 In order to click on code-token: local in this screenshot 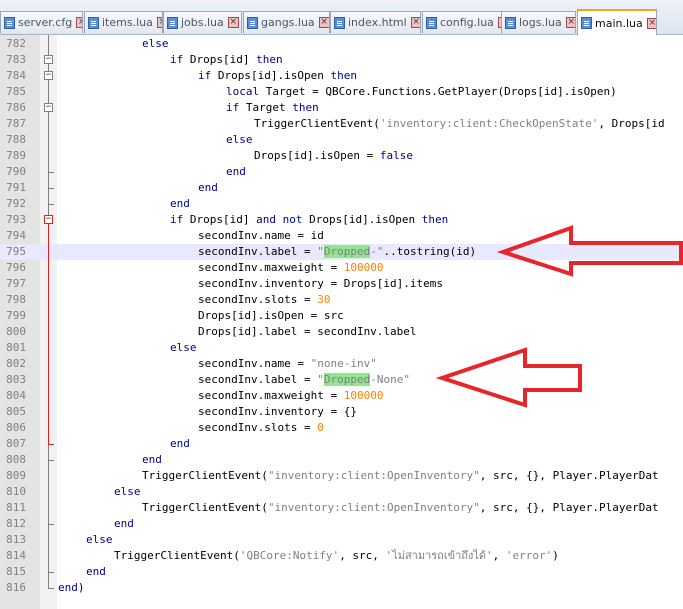, I will do `click(243, 91)`.